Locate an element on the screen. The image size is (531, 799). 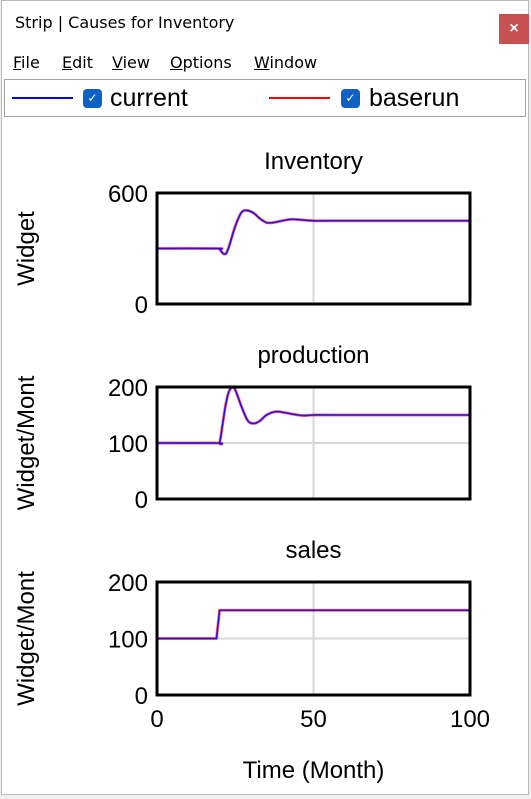
legend-label-current: current is located at coordinates (149, 98).